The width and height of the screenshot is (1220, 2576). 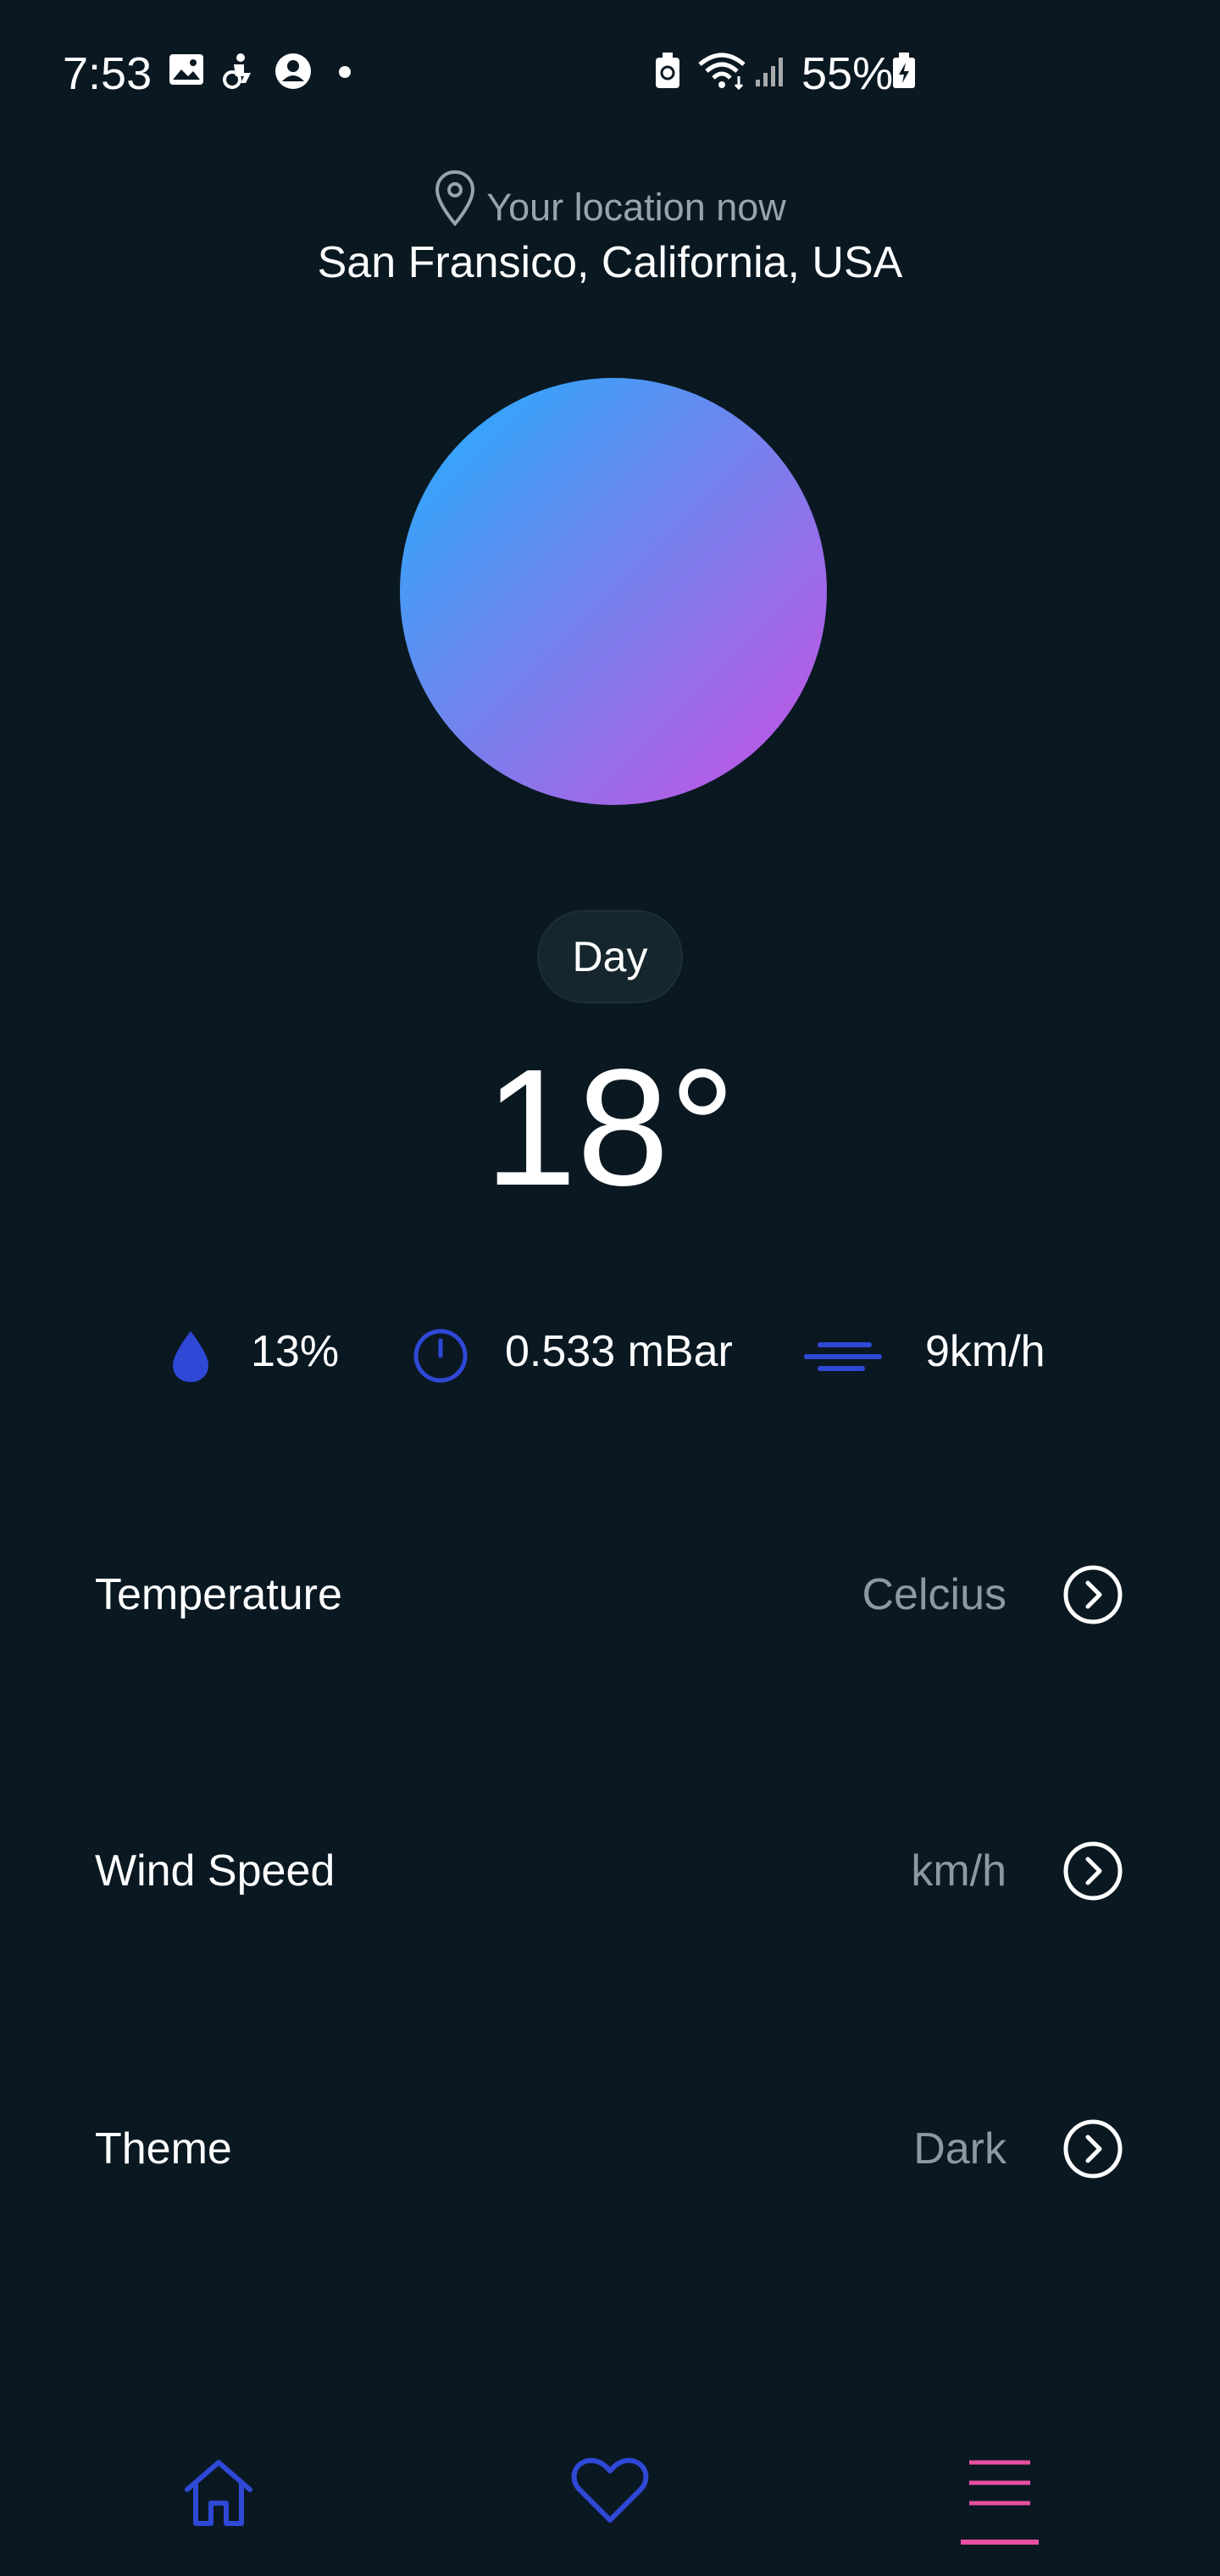 What do you see at coordinates (609, 1871) in the screenshot?
I see `setting-row-wind-speed: Wind Speed km/h` at bounding box center [609, 1871].